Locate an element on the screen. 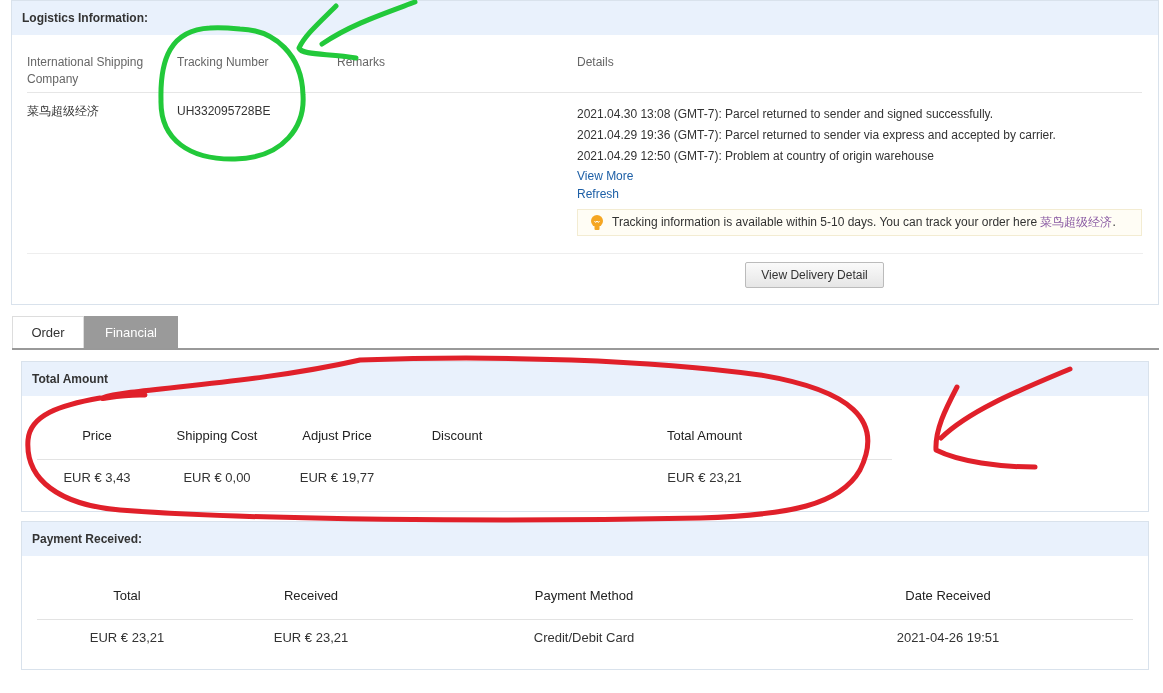  column-header: Tracking Number is located at coordinates (257, 64).